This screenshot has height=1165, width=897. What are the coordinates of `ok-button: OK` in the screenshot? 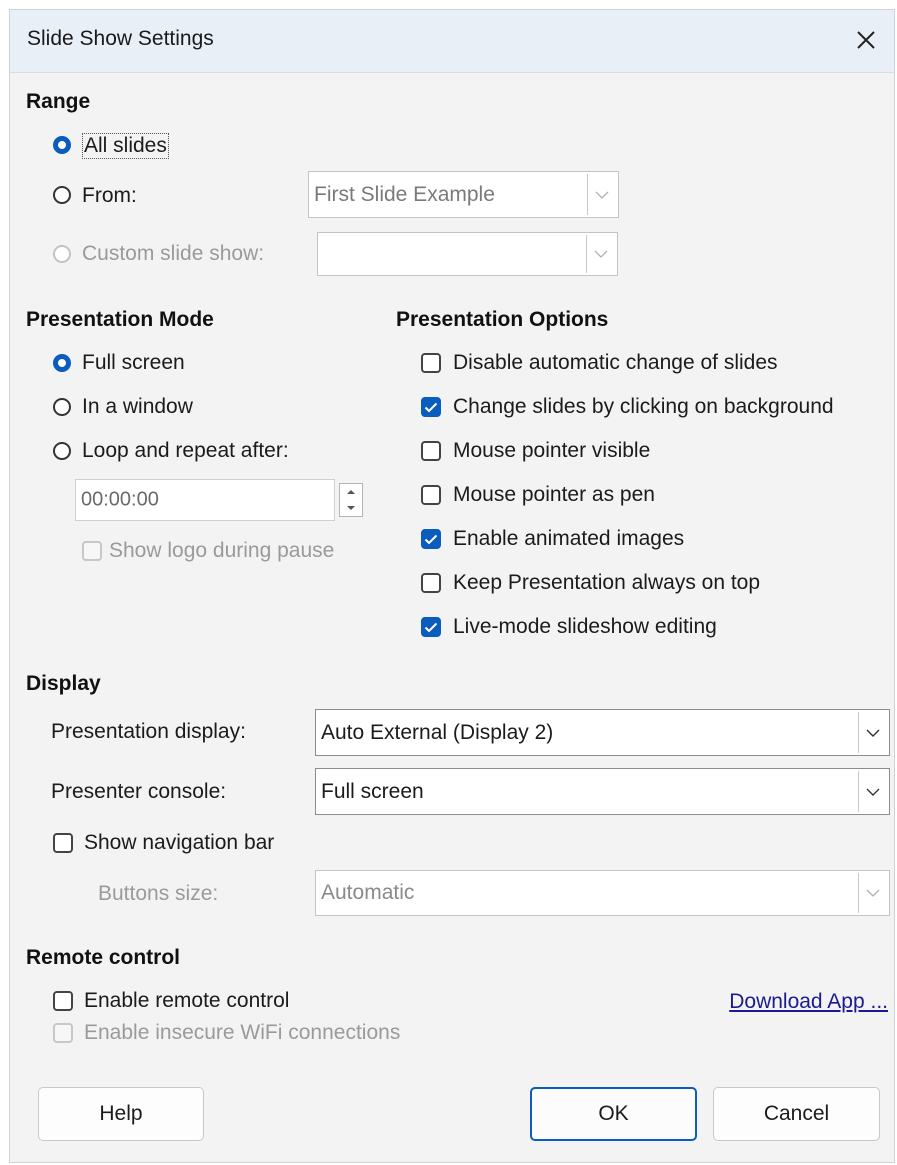 It's located at (613, 1114).